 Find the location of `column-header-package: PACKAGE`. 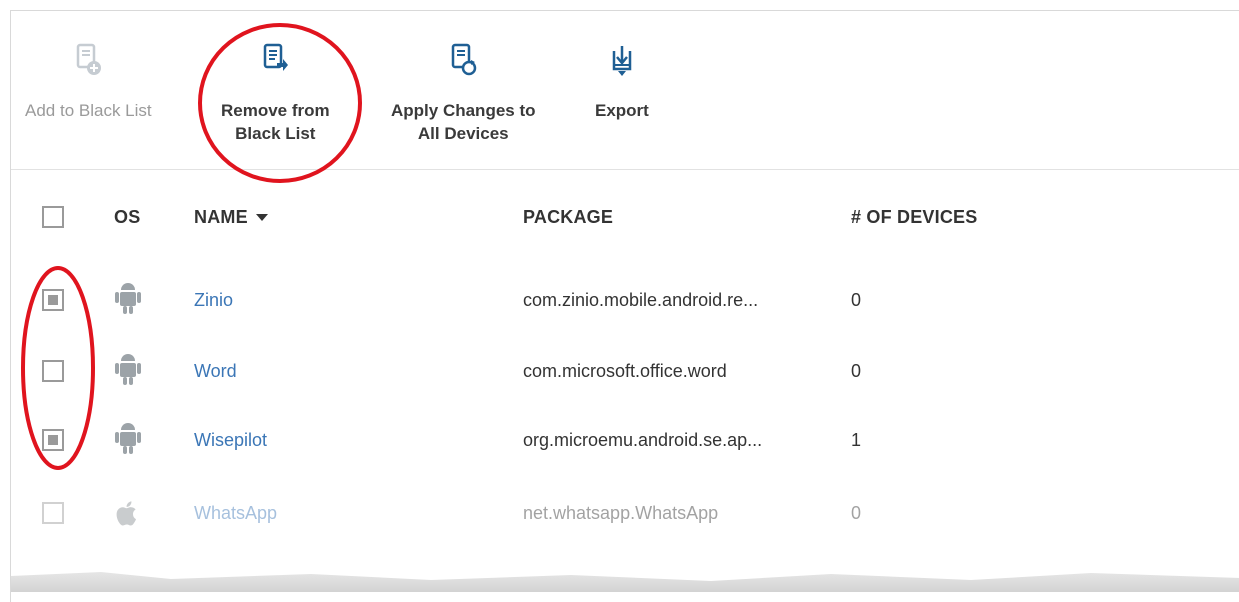

column-header-package: PACKAGE is located at coordinates (568, 217).